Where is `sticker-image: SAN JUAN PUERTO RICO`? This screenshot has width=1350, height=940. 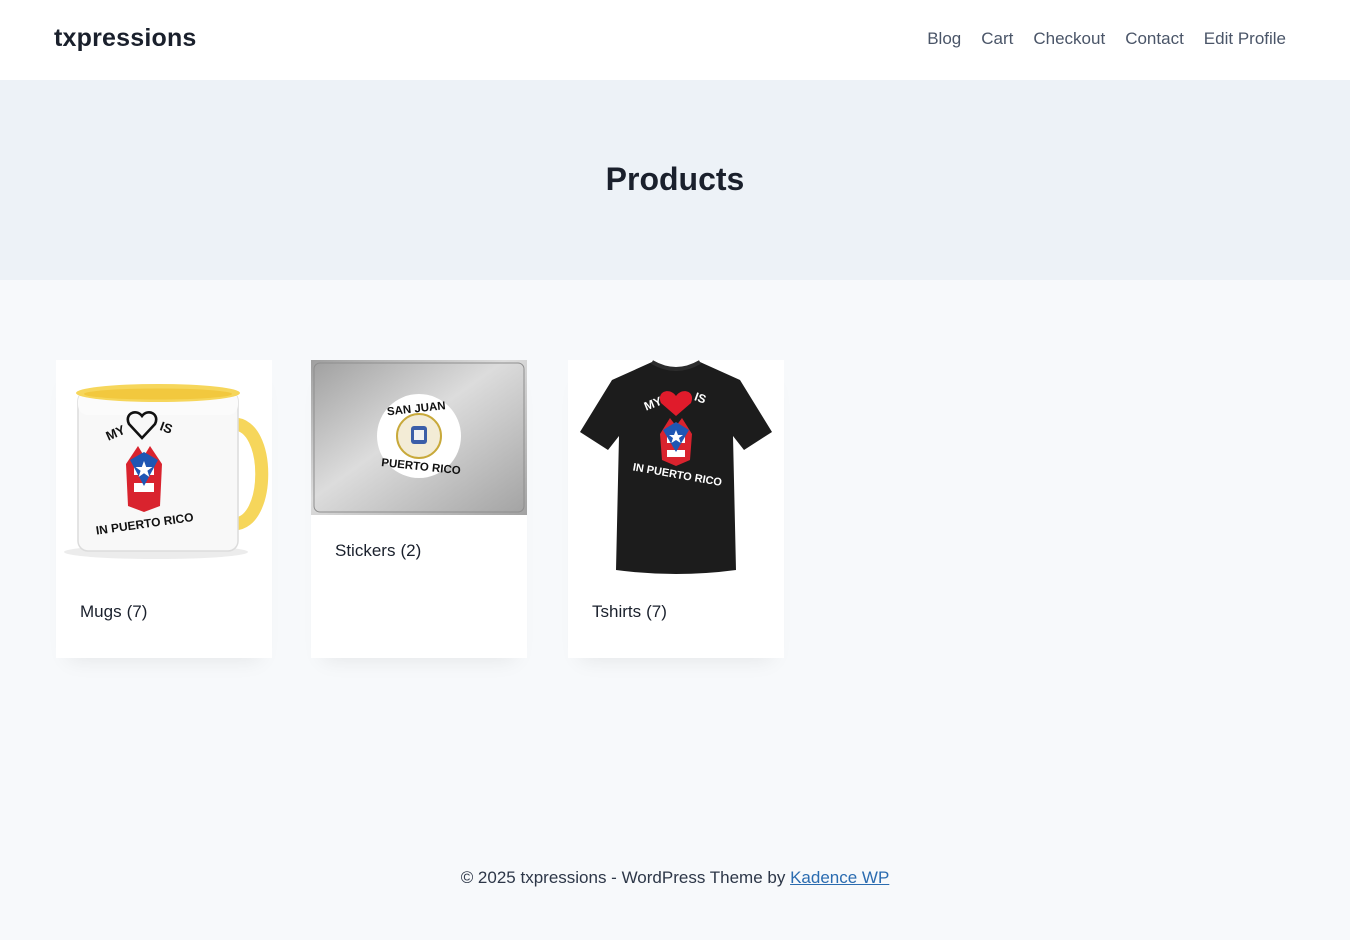 sticker-image: SAN JUAN PUERTO RICO is located at coordinates (419, 437).